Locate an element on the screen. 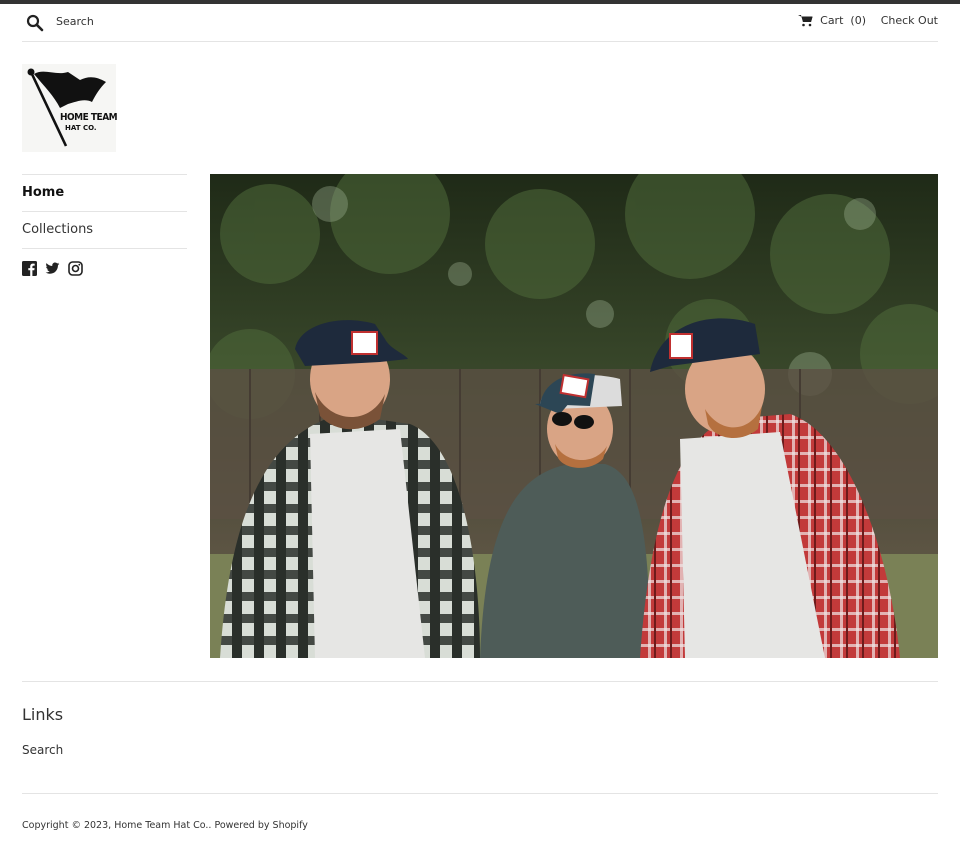 The image size is (960, 857). search-icon is located at coordinates (35, 23).